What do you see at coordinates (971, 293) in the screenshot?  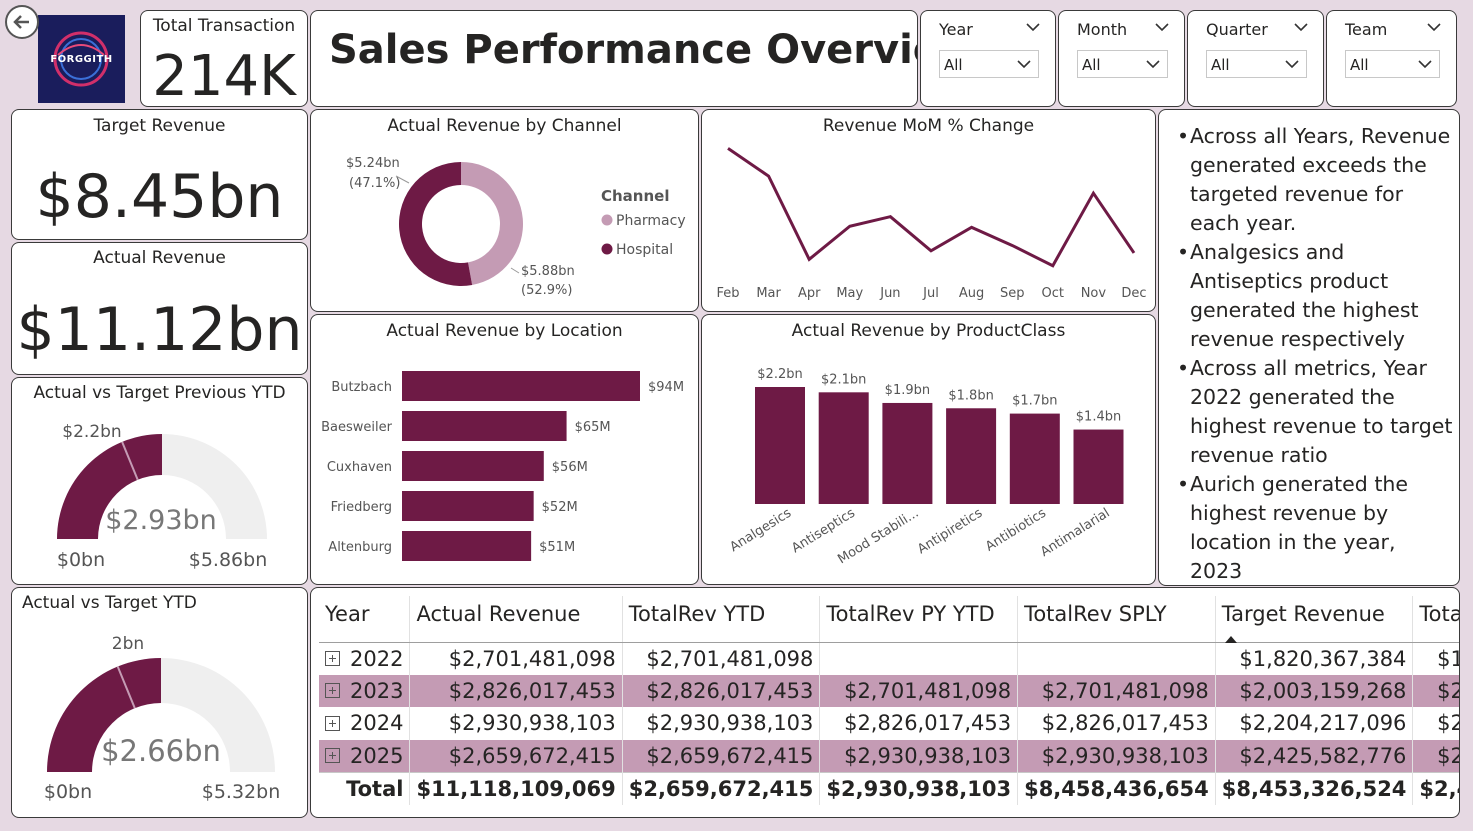 I see `x-tick-label: Aug` at bounding box center [971, 293].